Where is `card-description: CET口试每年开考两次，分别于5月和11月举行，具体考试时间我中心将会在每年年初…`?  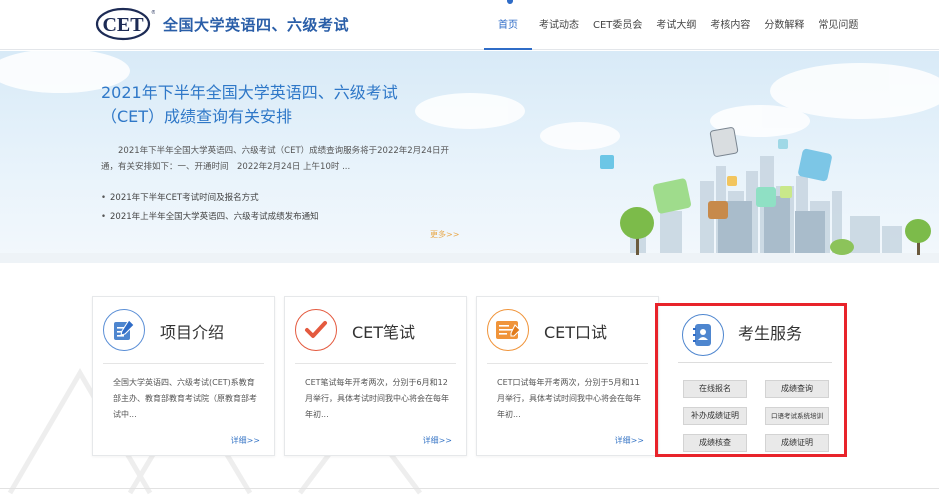
card-description: CET口试每年开考两次，分别于5月和11月举行，具体考试时间我中心将会在每年年初… is located at coordinates (569, 398).